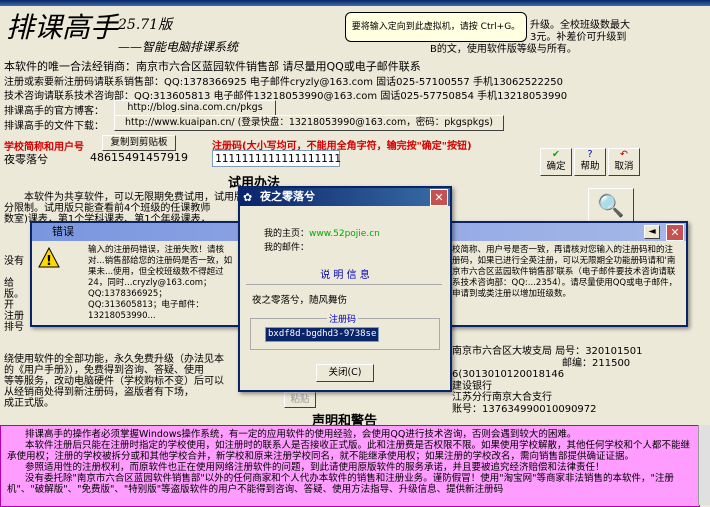 The width and height of the screenshot is (710, 507). What do you see at coordinates (577, 363) in the screenshot?
I see `zip-label: 邮编：` at bounding box center [577, 363].